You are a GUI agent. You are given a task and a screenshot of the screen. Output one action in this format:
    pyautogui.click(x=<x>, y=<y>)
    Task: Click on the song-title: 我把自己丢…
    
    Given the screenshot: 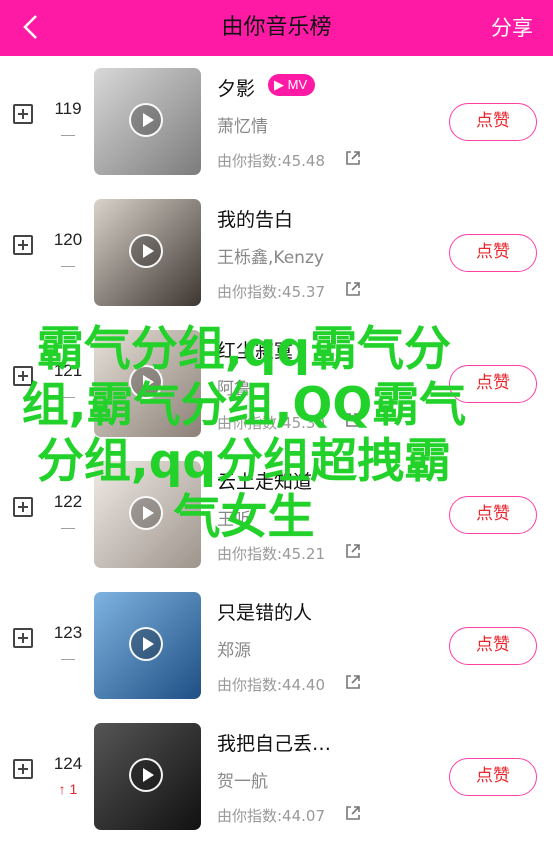 What is the action you would take?
    pyautogui.click(x=274, y=742)
    